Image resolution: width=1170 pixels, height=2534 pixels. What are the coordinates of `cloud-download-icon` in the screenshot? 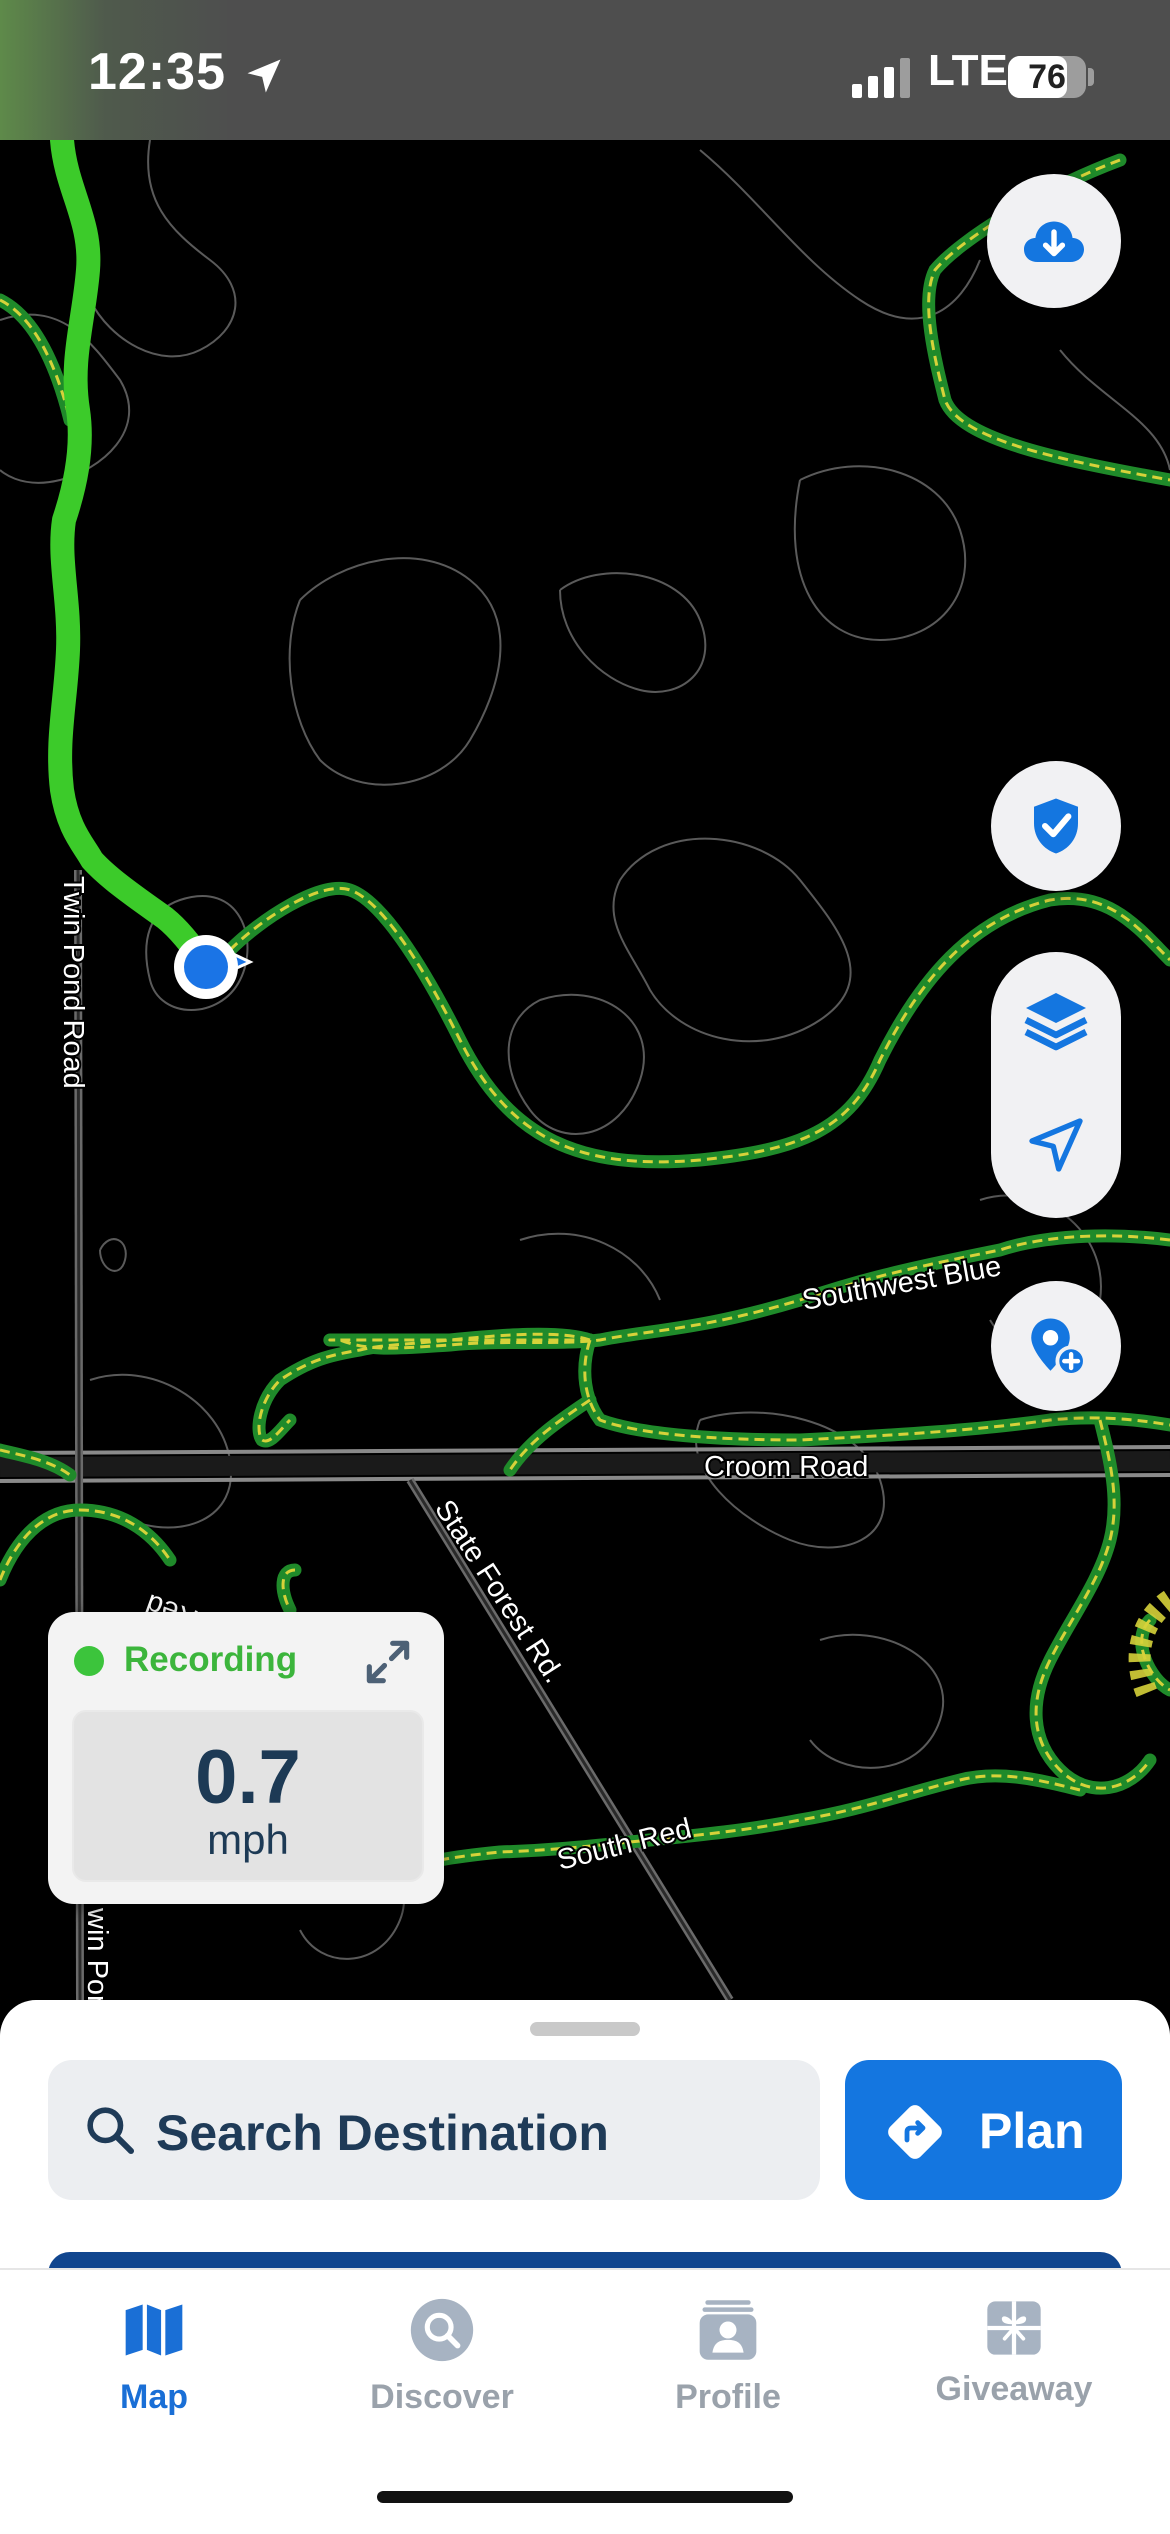 It's located at (1054, 241).